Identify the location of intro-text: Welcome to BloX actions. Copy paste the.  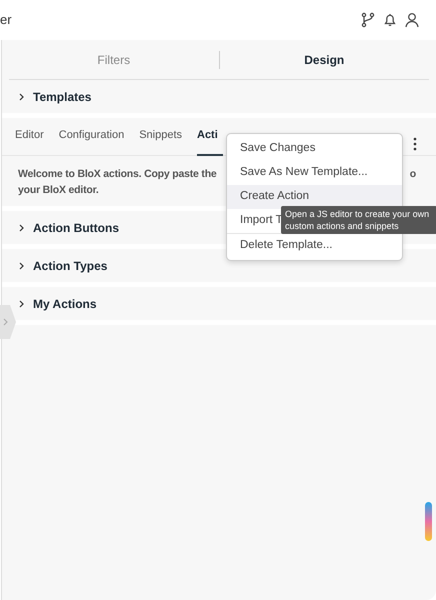
(117, 174).